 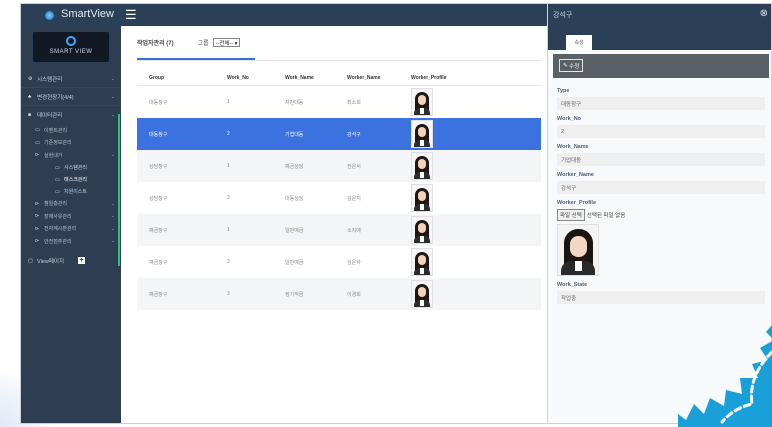 What do you see at coordinates (339, 262) in the screenshot?
I see `table-row: 예금창구 2 일반예금 심은하` at bounding box center [339, 262].